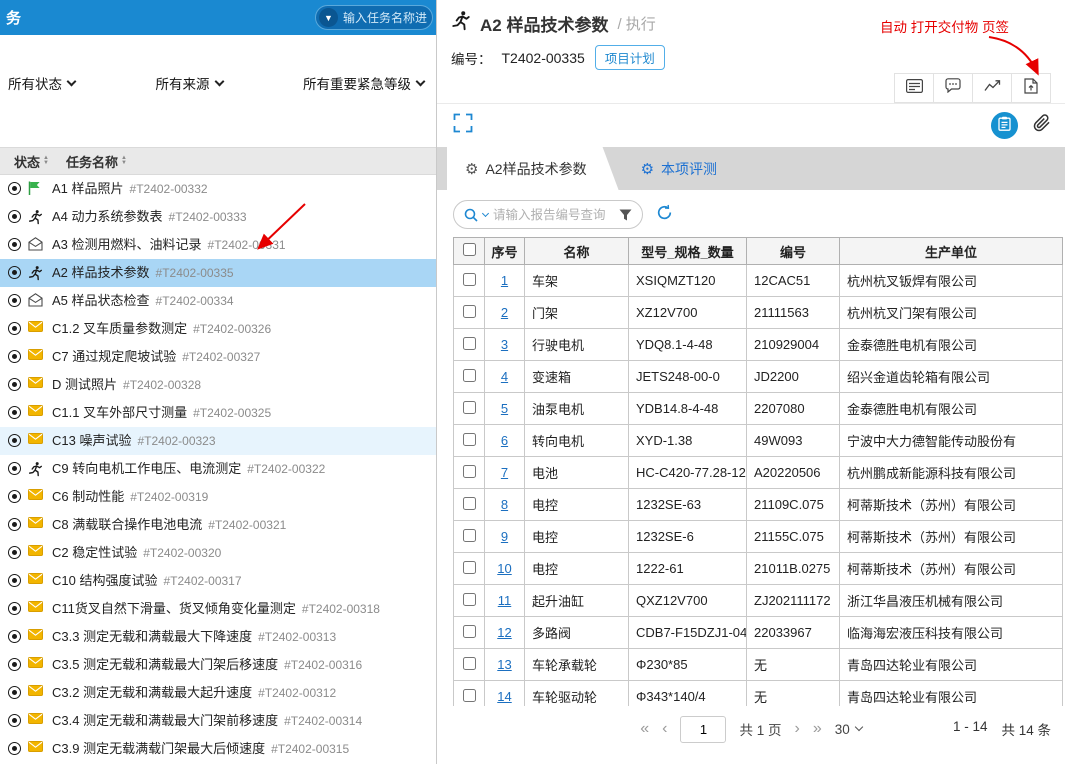  Describe the element at coordinates (218, 693) in the screenshot. I see `task-list-item: C3.2 测定无载和满载最大起升速度 #T2402-00312` at that location.